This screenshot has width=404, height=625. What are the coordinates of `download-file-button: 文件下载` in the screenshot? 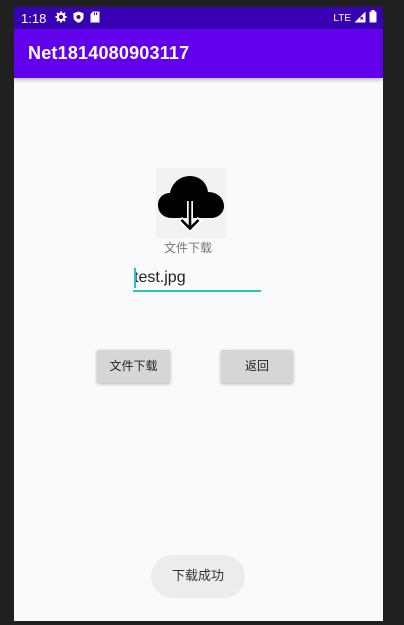 It's located at (133, 366).